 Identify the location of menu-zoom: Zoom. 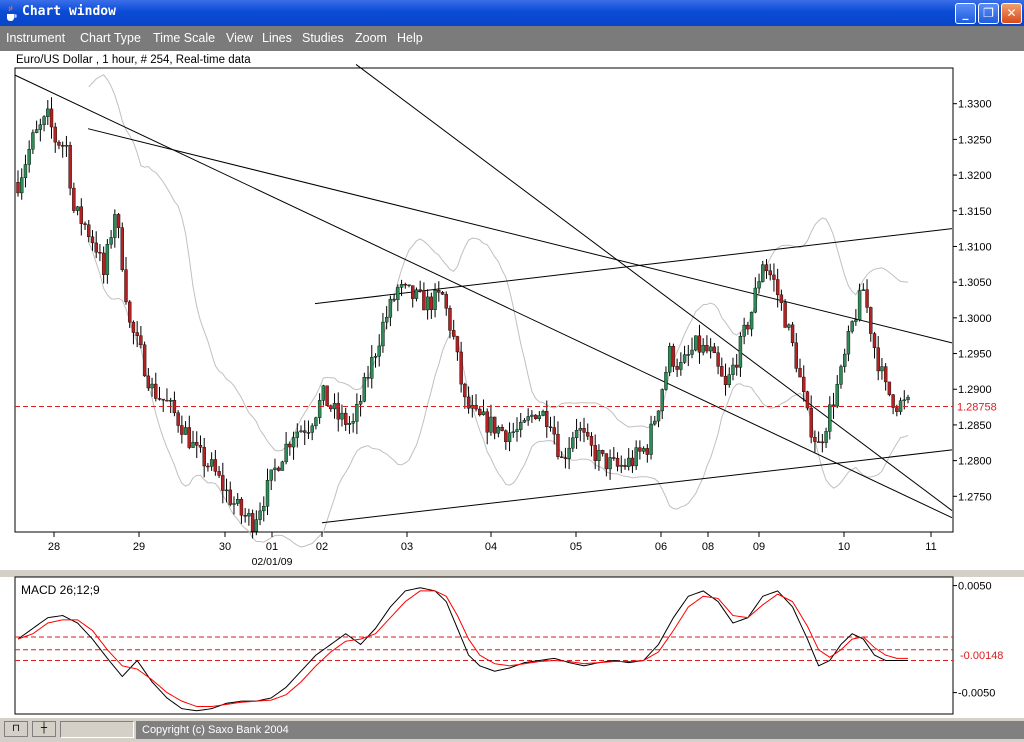
(371, 38).